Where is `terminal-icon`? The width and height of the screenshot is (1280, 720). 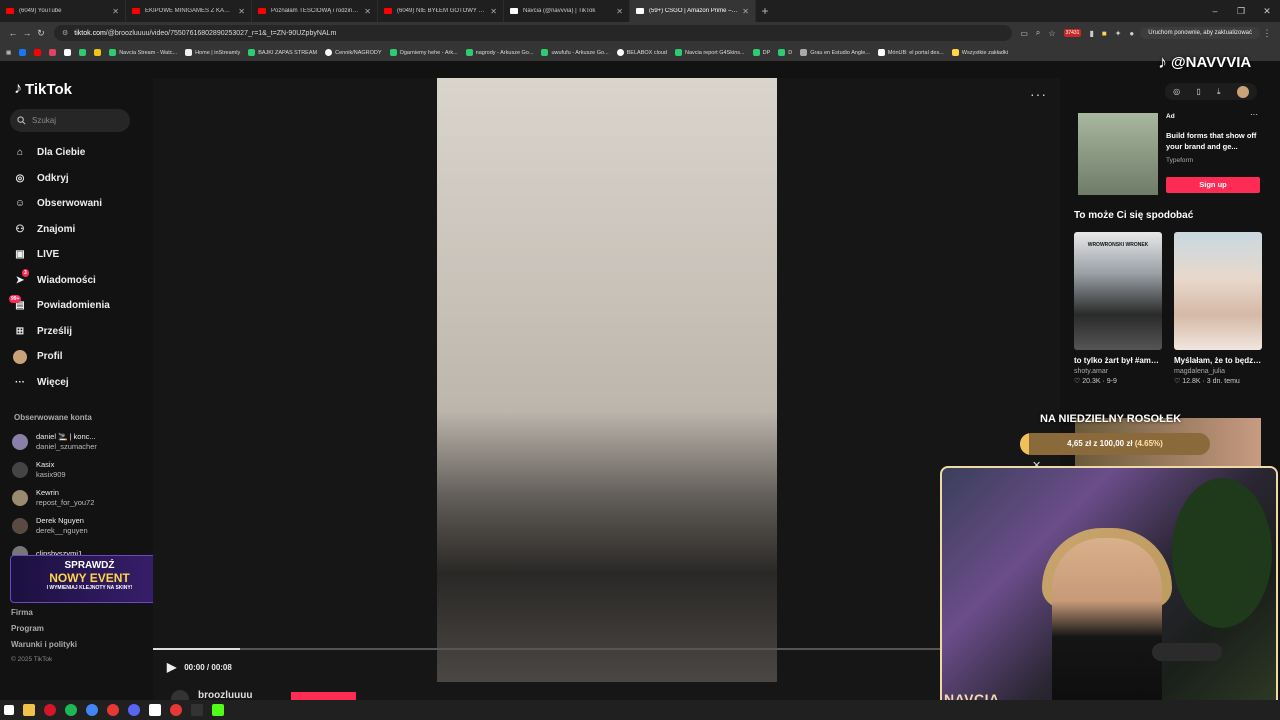 terminal-icon is located at coordinates (197, 710).